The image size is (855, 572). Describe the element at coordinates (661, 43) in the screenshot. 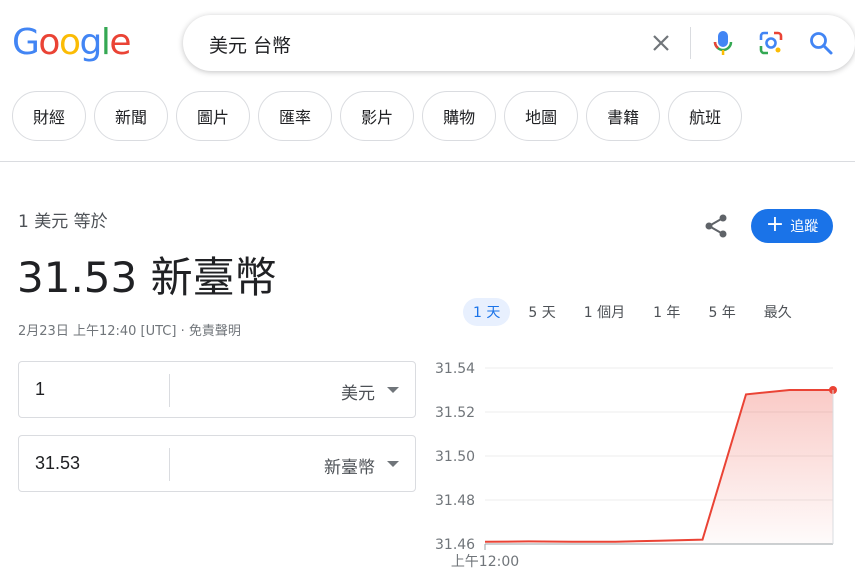

I see `close-icon` at that location.